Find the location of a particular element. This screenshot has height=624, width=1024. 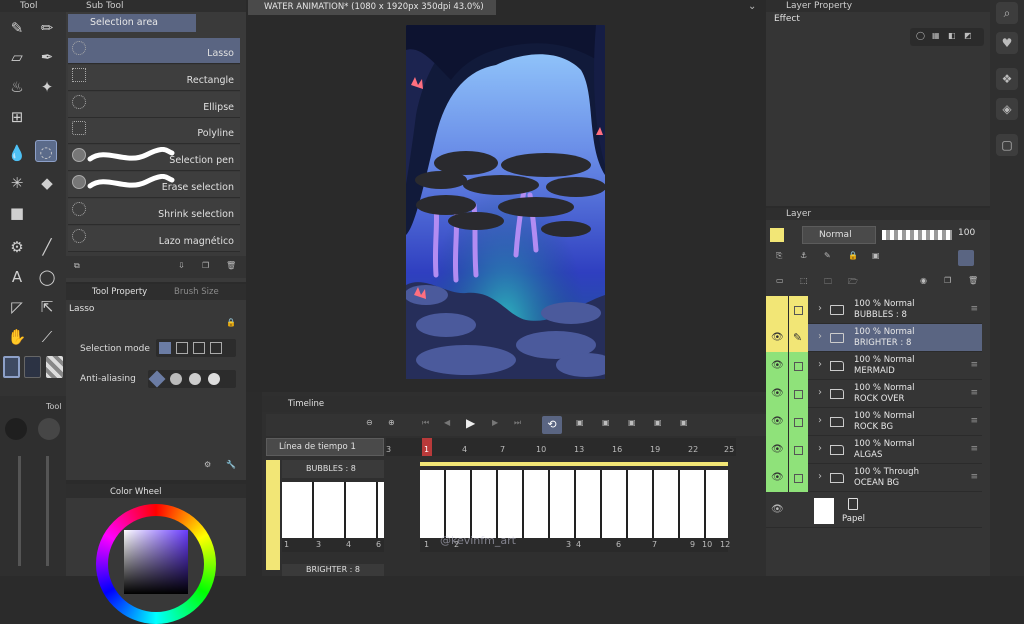

track-range-bar is located at coordinates (574, 464).